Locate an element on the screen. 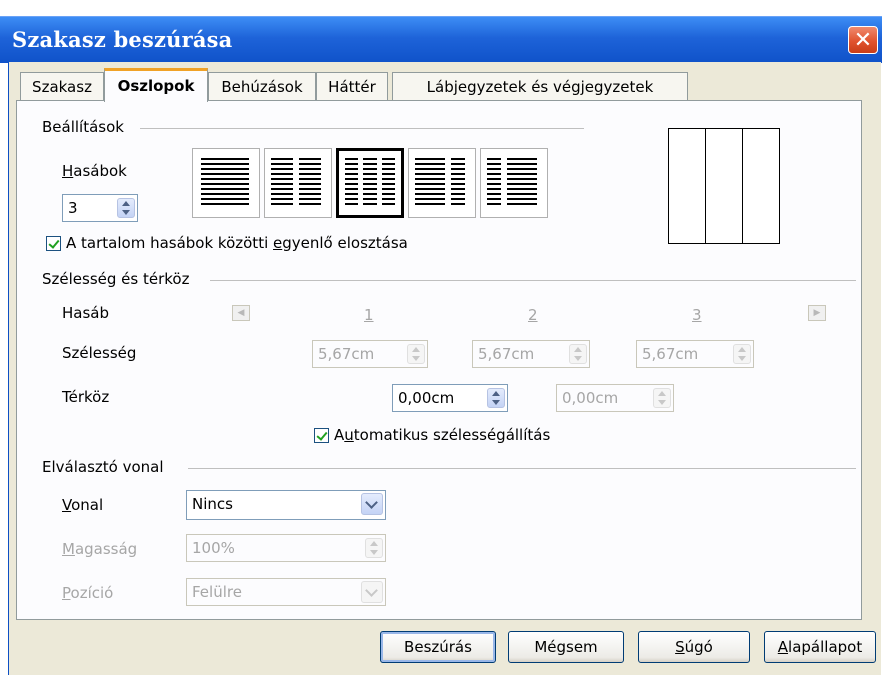 The width and height of the screenshot is (882, 675). settings-separator is located at coordinates (362, 128).